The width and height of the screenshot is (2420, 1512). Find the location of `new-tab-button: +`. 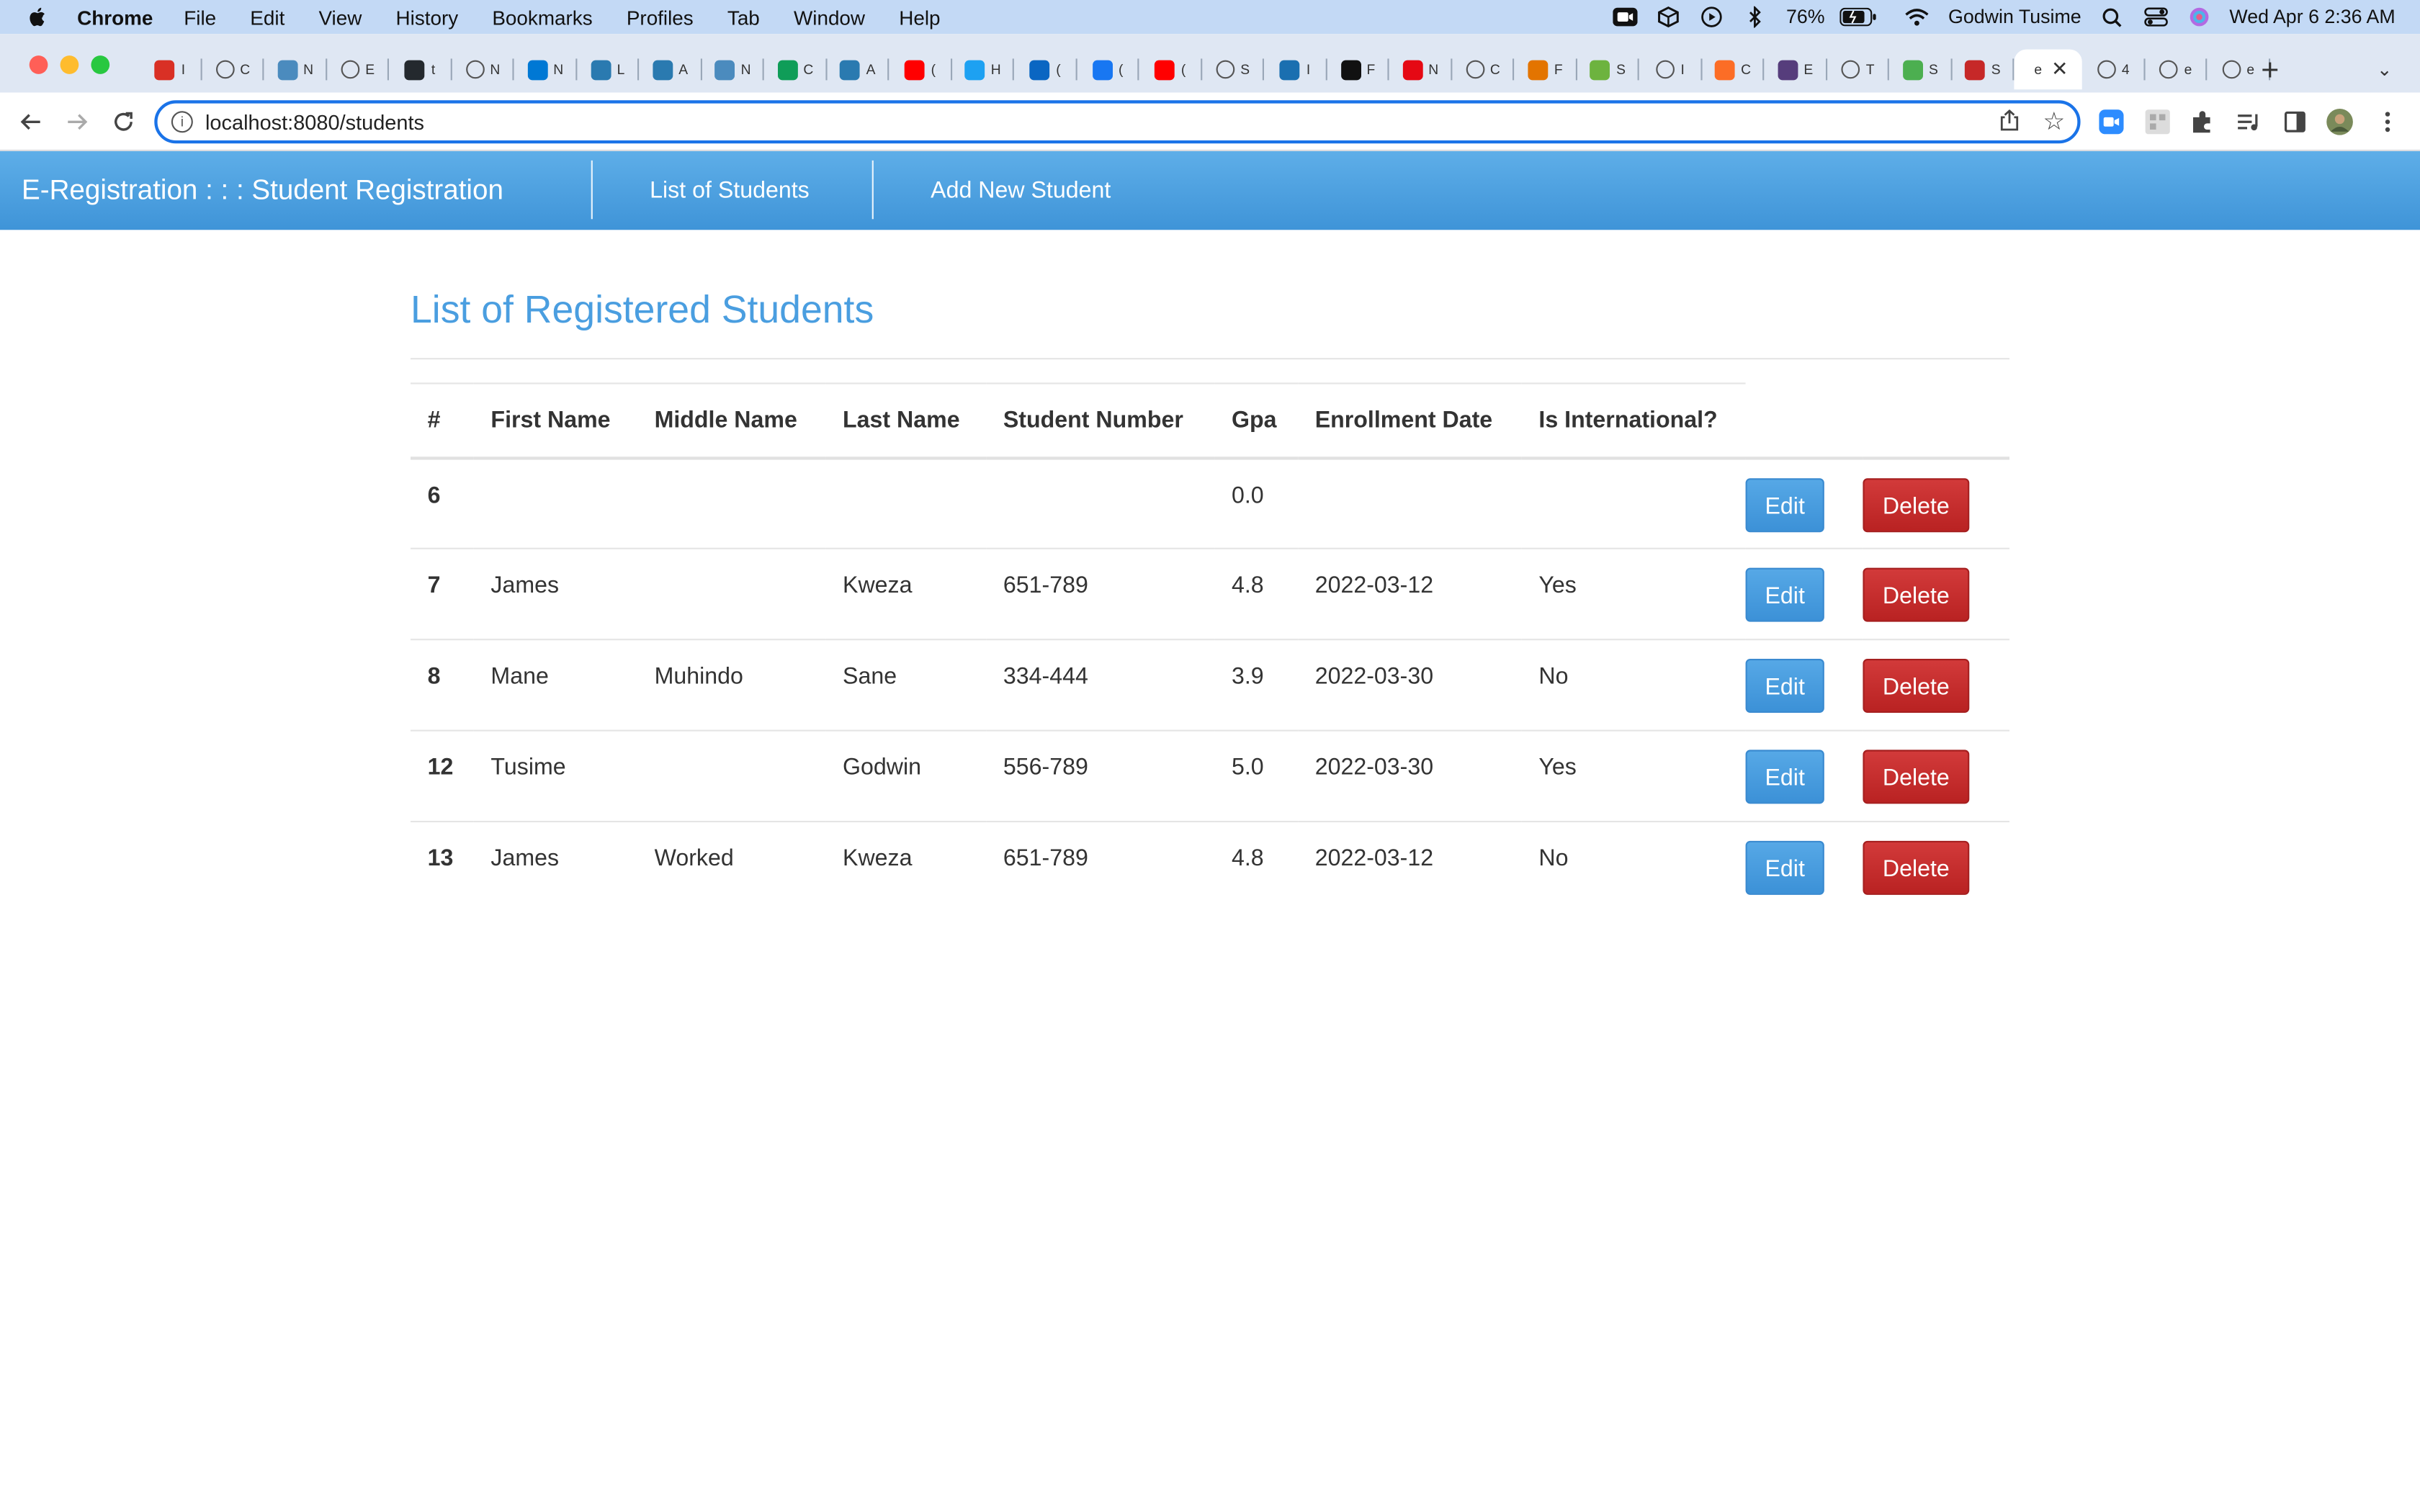

new-tab-button: + is located at coordinates (2270, 71).